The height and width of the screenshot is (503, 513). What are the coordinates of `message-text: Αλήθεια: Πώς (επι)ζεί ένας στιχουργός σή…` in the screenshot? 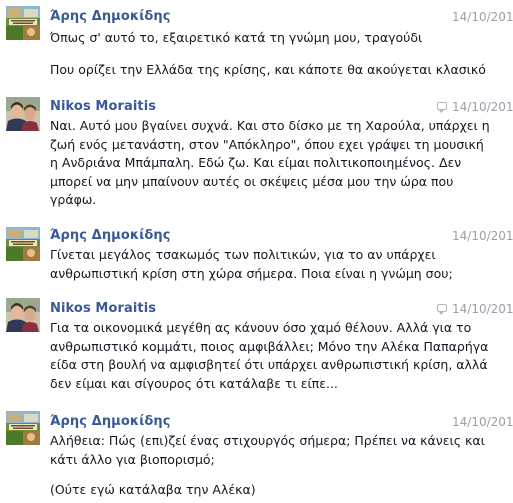 It's located at (267, 450).